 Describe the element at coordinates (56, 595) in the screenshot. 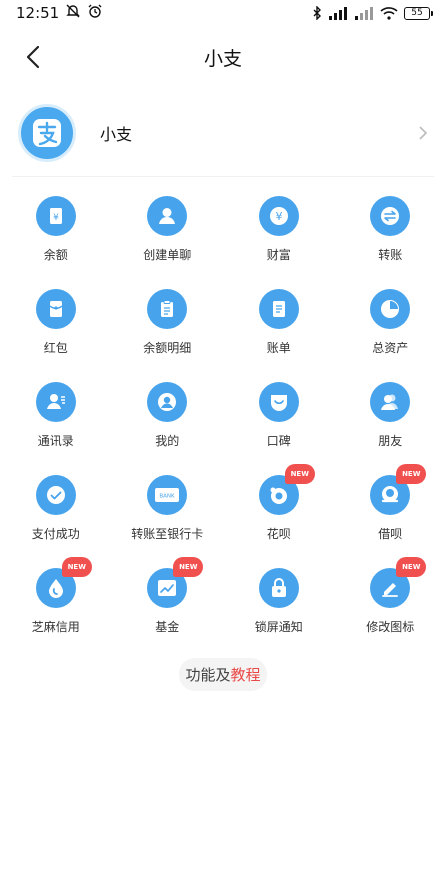

I see `tile-sesame-credit: NEW 芝麻信用` at that location.